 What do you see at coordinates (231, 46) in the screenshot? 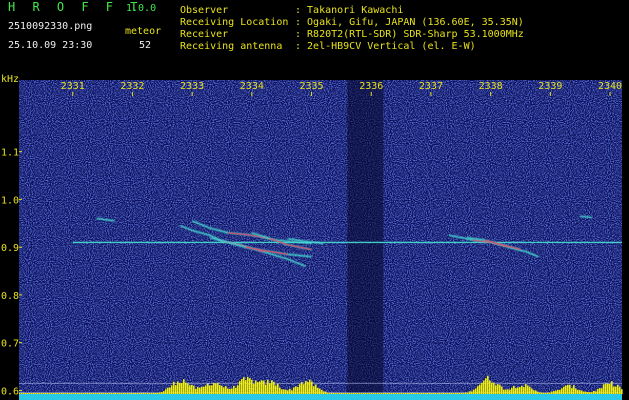
I see `info-label-antenna: Receiving antenna` at bounding box center [231, 46].